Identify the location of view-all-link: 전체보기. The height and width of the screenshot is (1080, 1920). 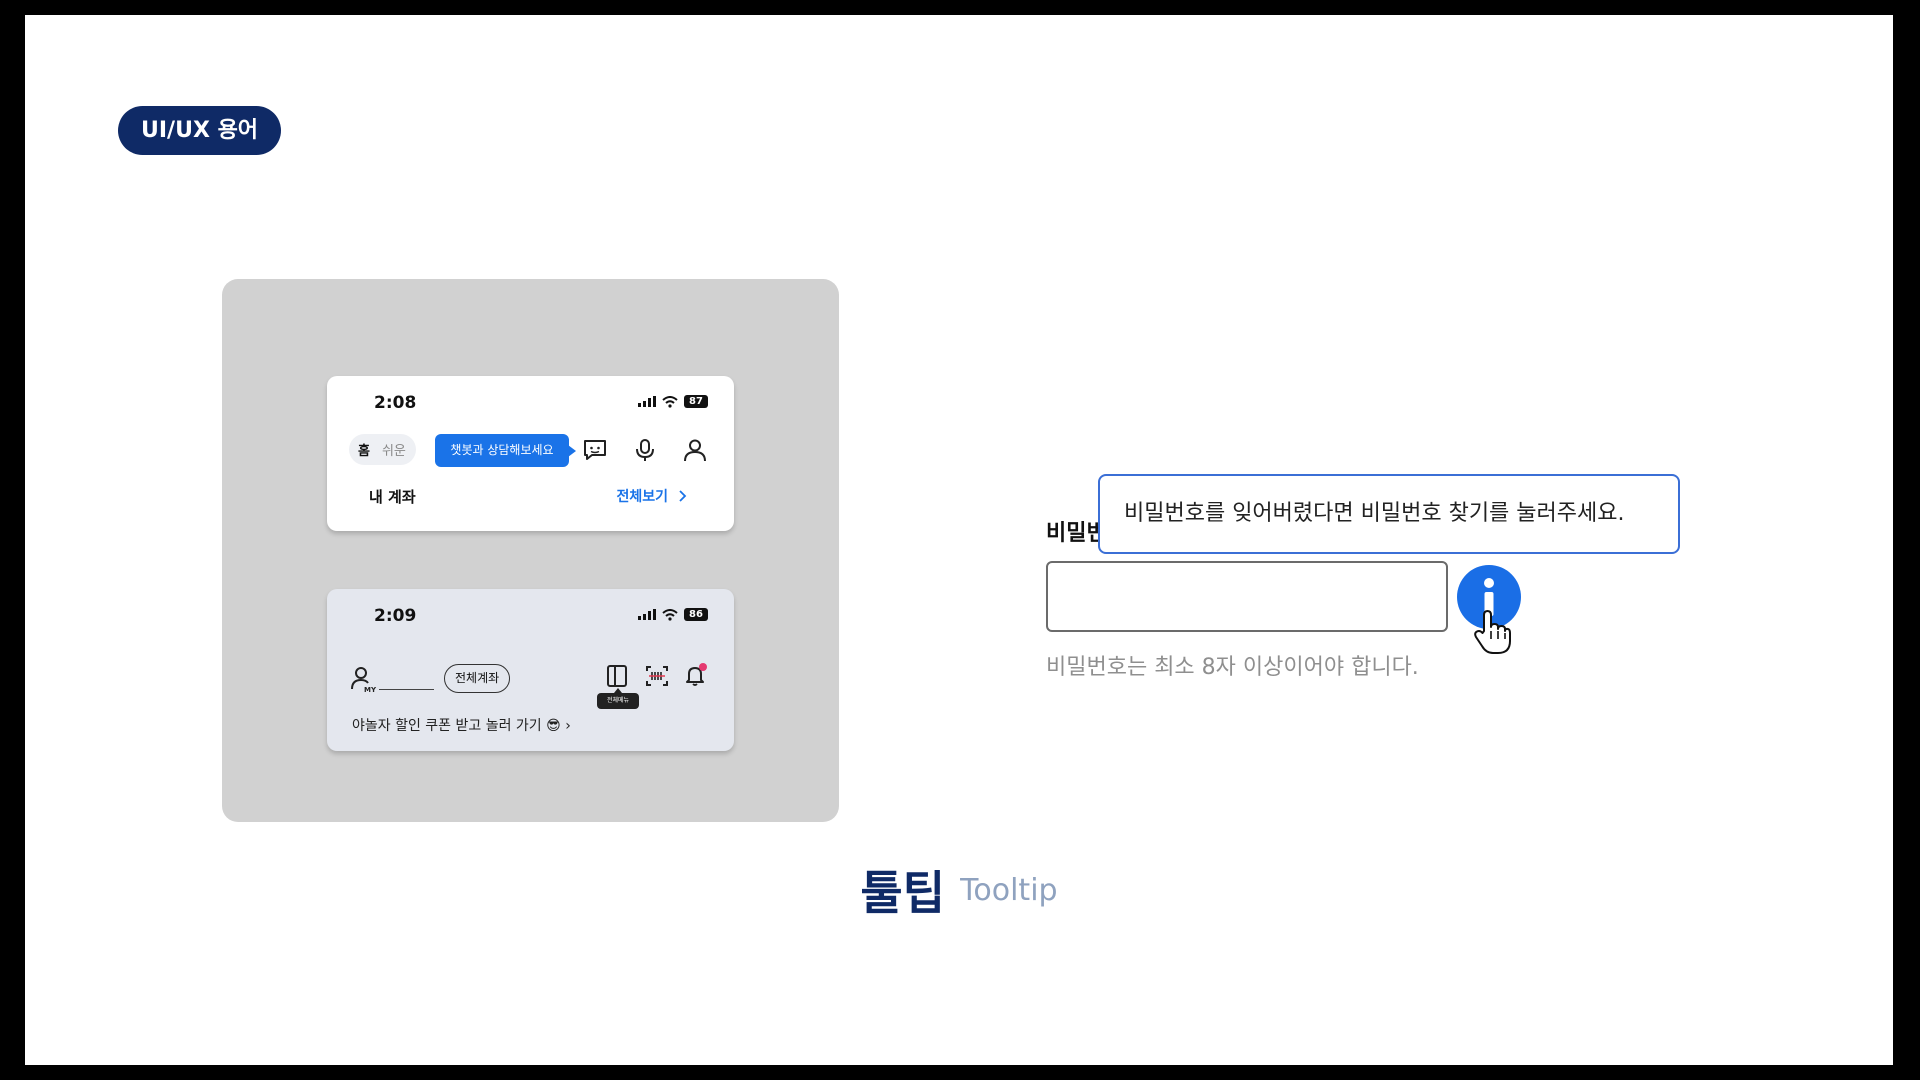
(642, 496).